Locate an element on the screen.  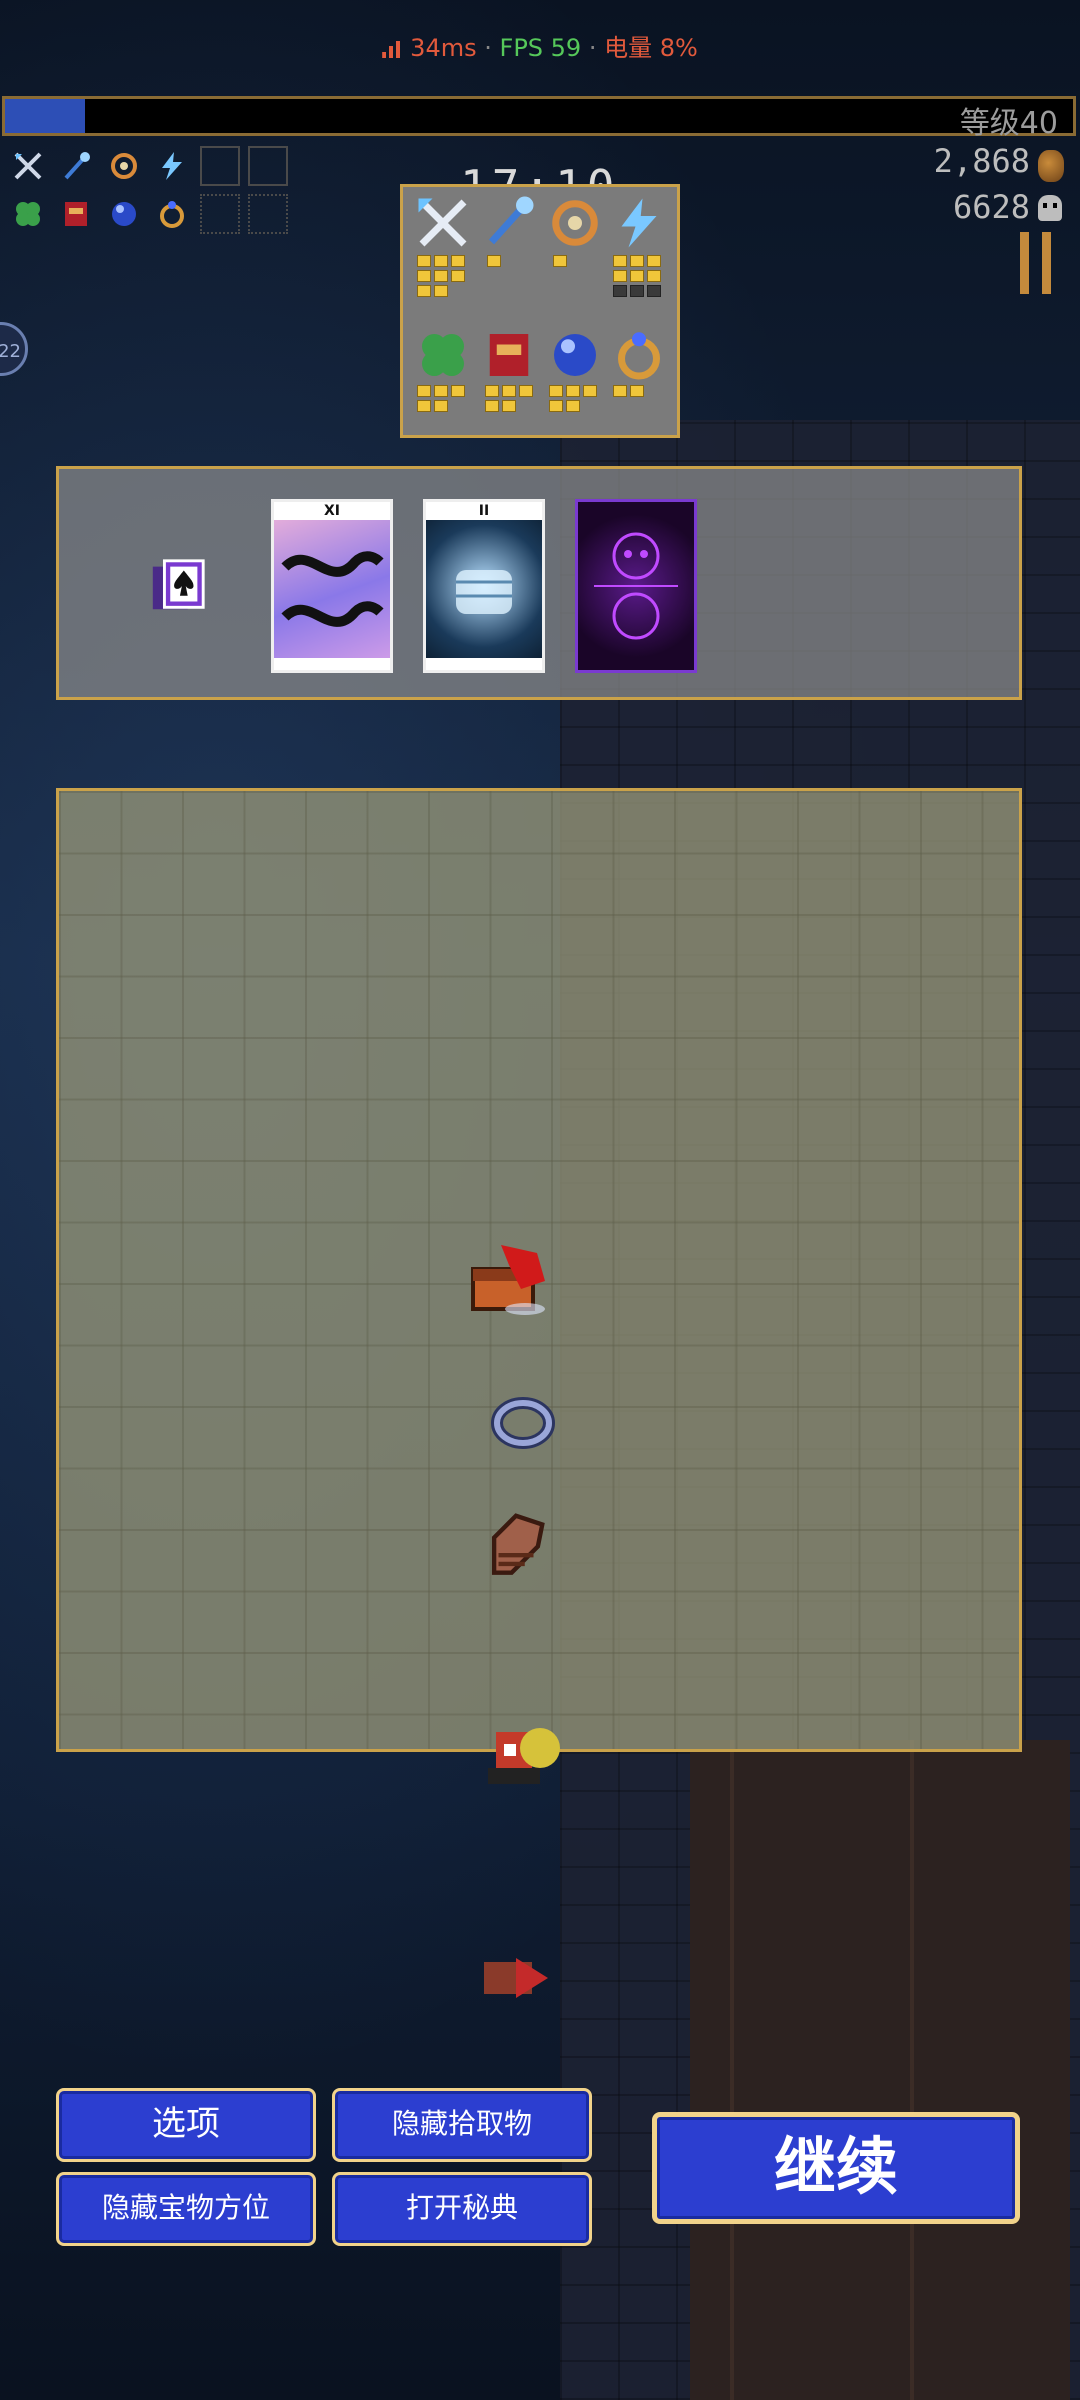
level-label: 等级40 is located at coordinates (1008, 123).